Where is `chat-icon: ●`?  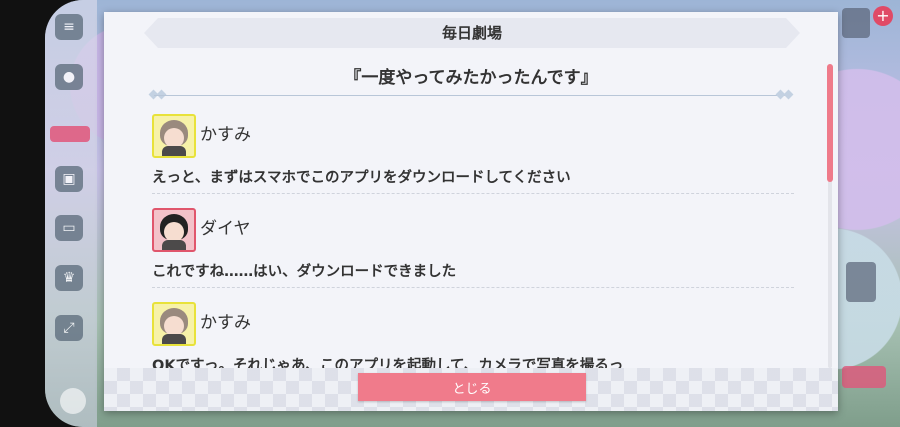
chat-icon: ● is located at coordinates (69, 77).